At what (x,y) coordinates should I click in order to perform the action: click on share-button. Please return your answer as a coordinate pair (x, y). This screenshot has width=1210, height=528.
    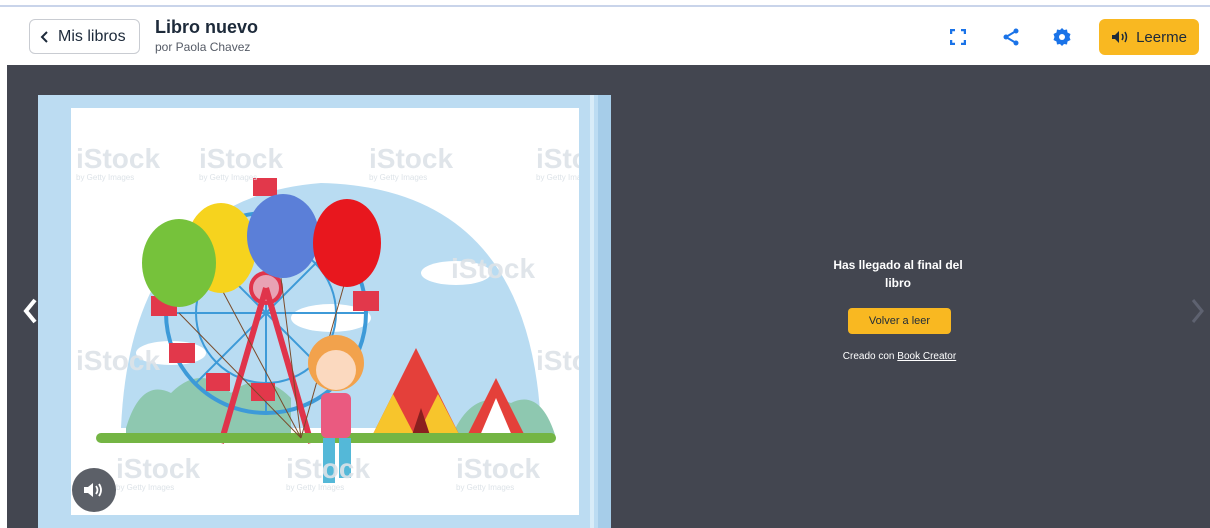
    Looking at the image, I should click on (1011, 37).